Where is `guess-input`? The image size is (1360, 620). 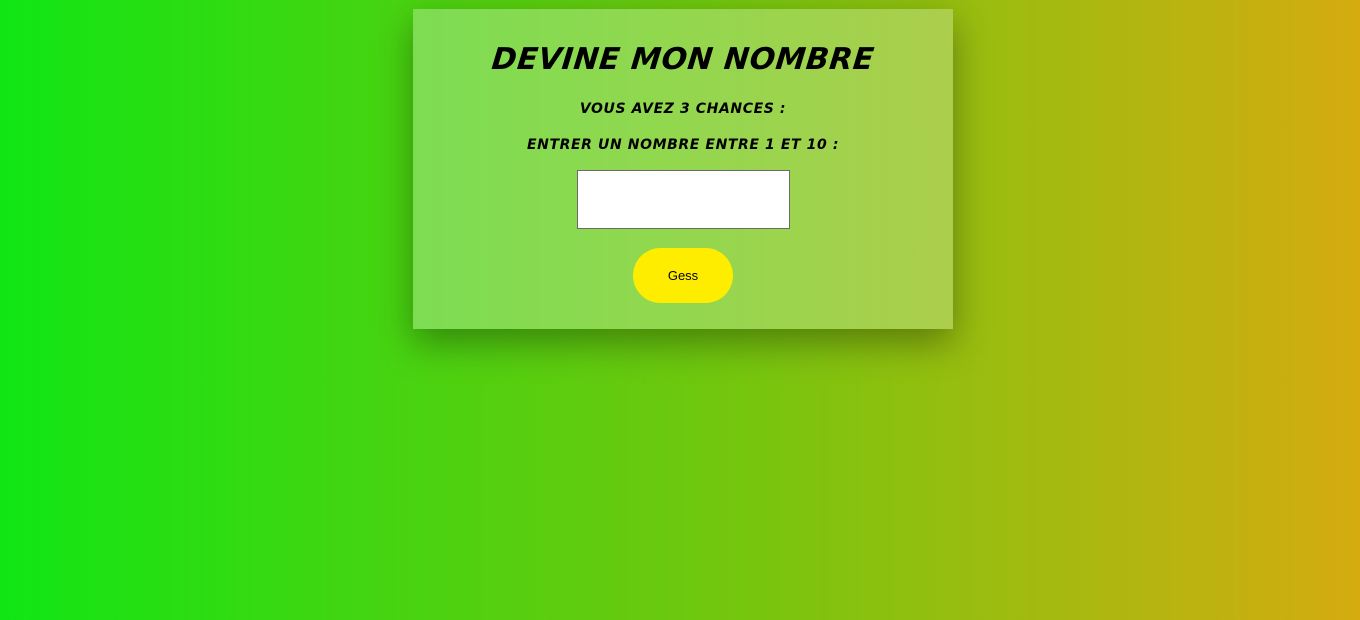 guess-input is located at coordinates (683, 199).